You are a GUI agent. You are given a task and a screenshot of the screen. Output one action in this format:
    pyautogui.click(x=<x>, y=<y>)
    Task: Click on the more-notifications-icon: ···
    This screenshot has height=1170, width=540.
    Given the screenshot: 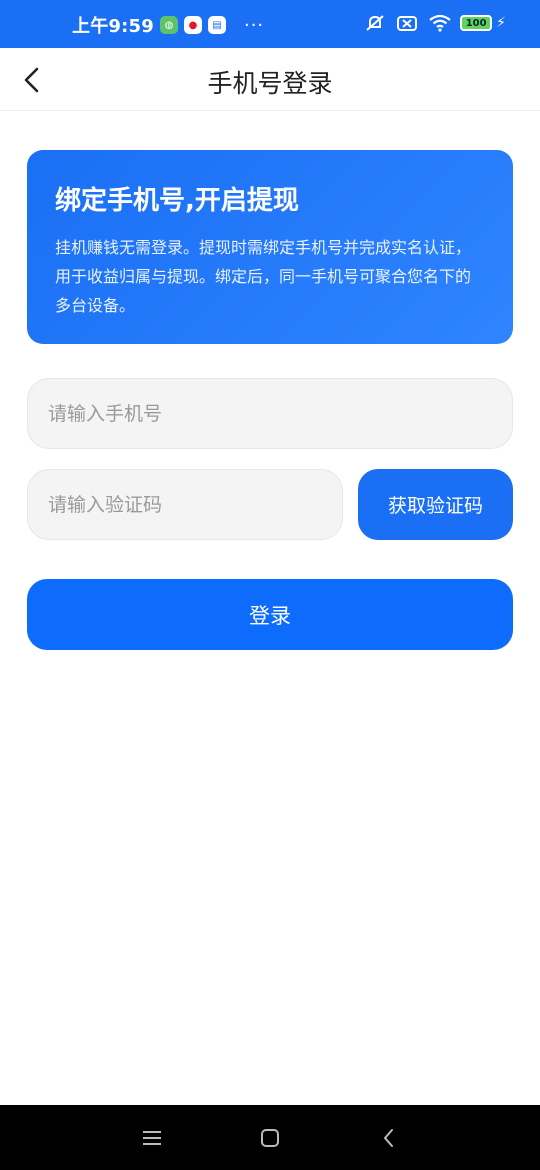 What is the action you would take?
    pyautogui.click(x=254, y=25)
    